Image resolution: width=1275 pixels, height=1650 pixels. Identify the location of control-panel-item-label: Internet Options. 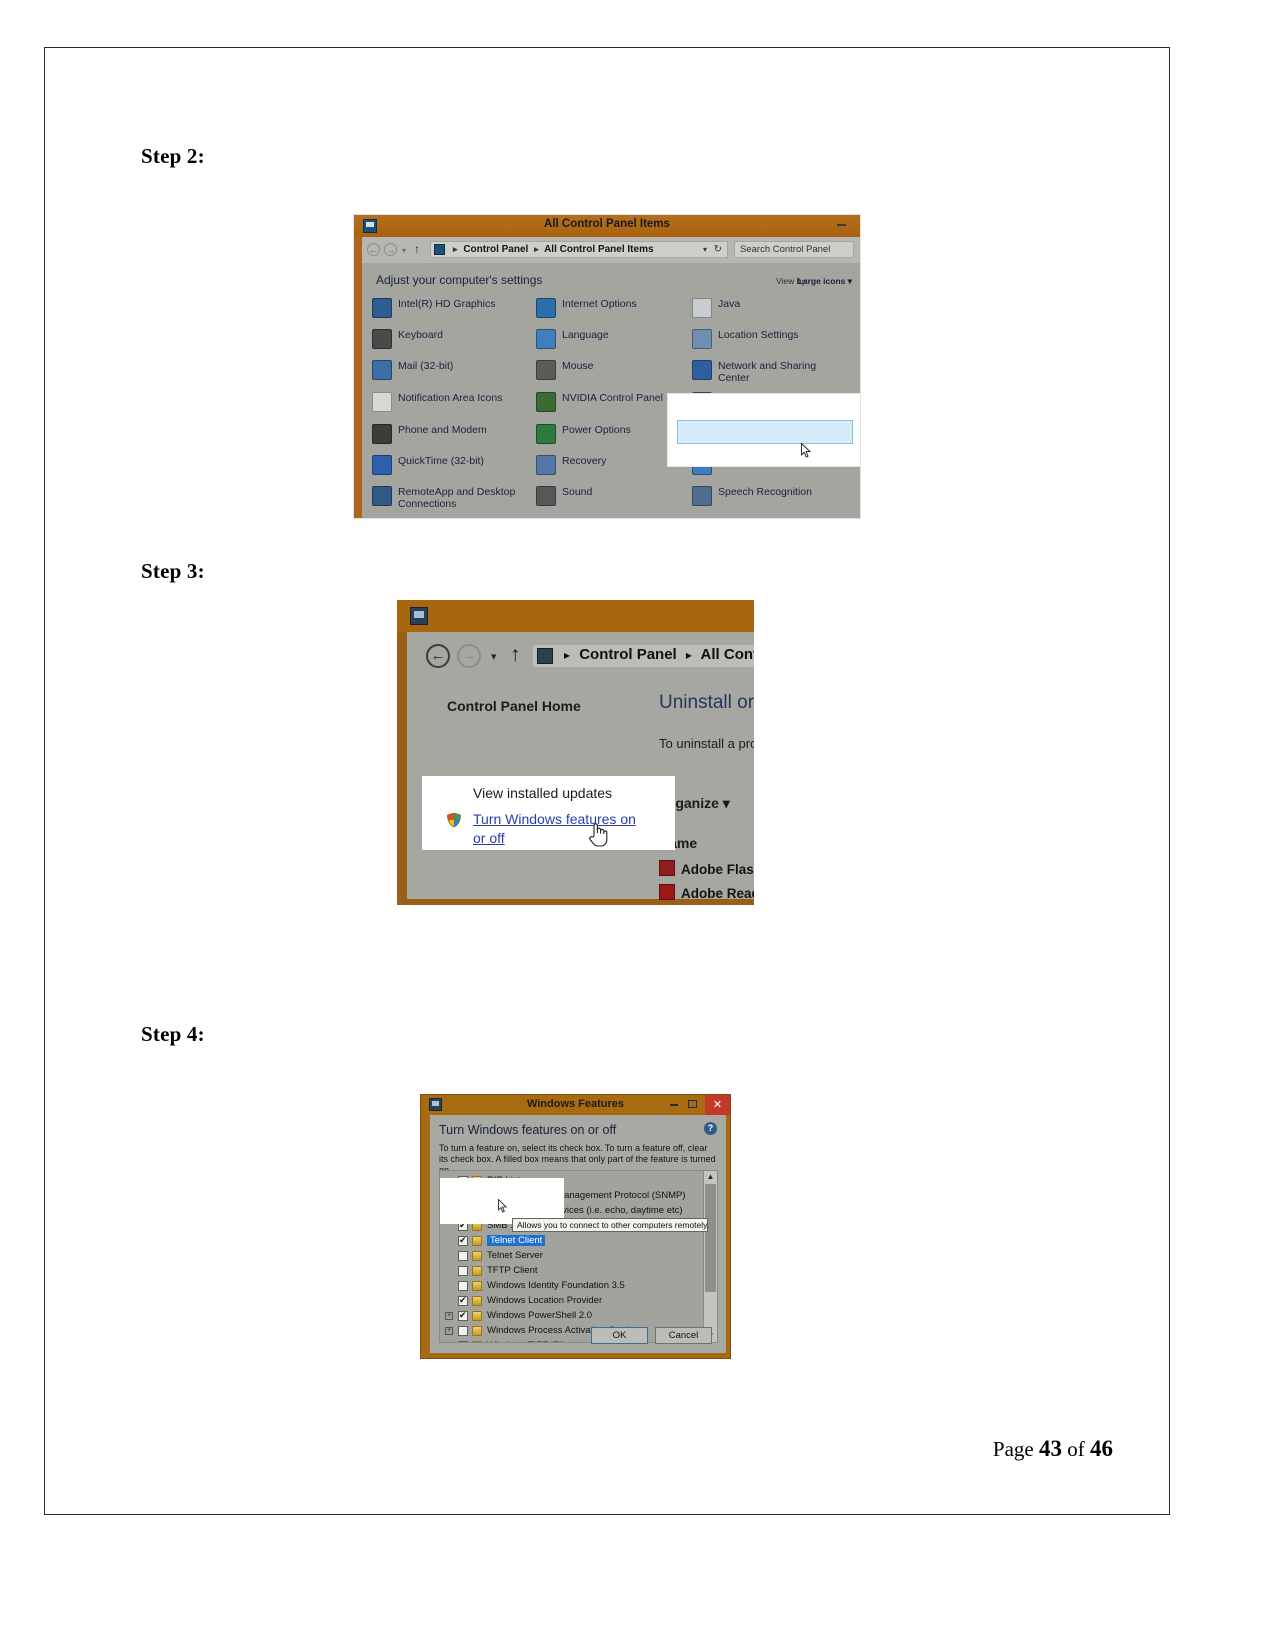
(599, 304).